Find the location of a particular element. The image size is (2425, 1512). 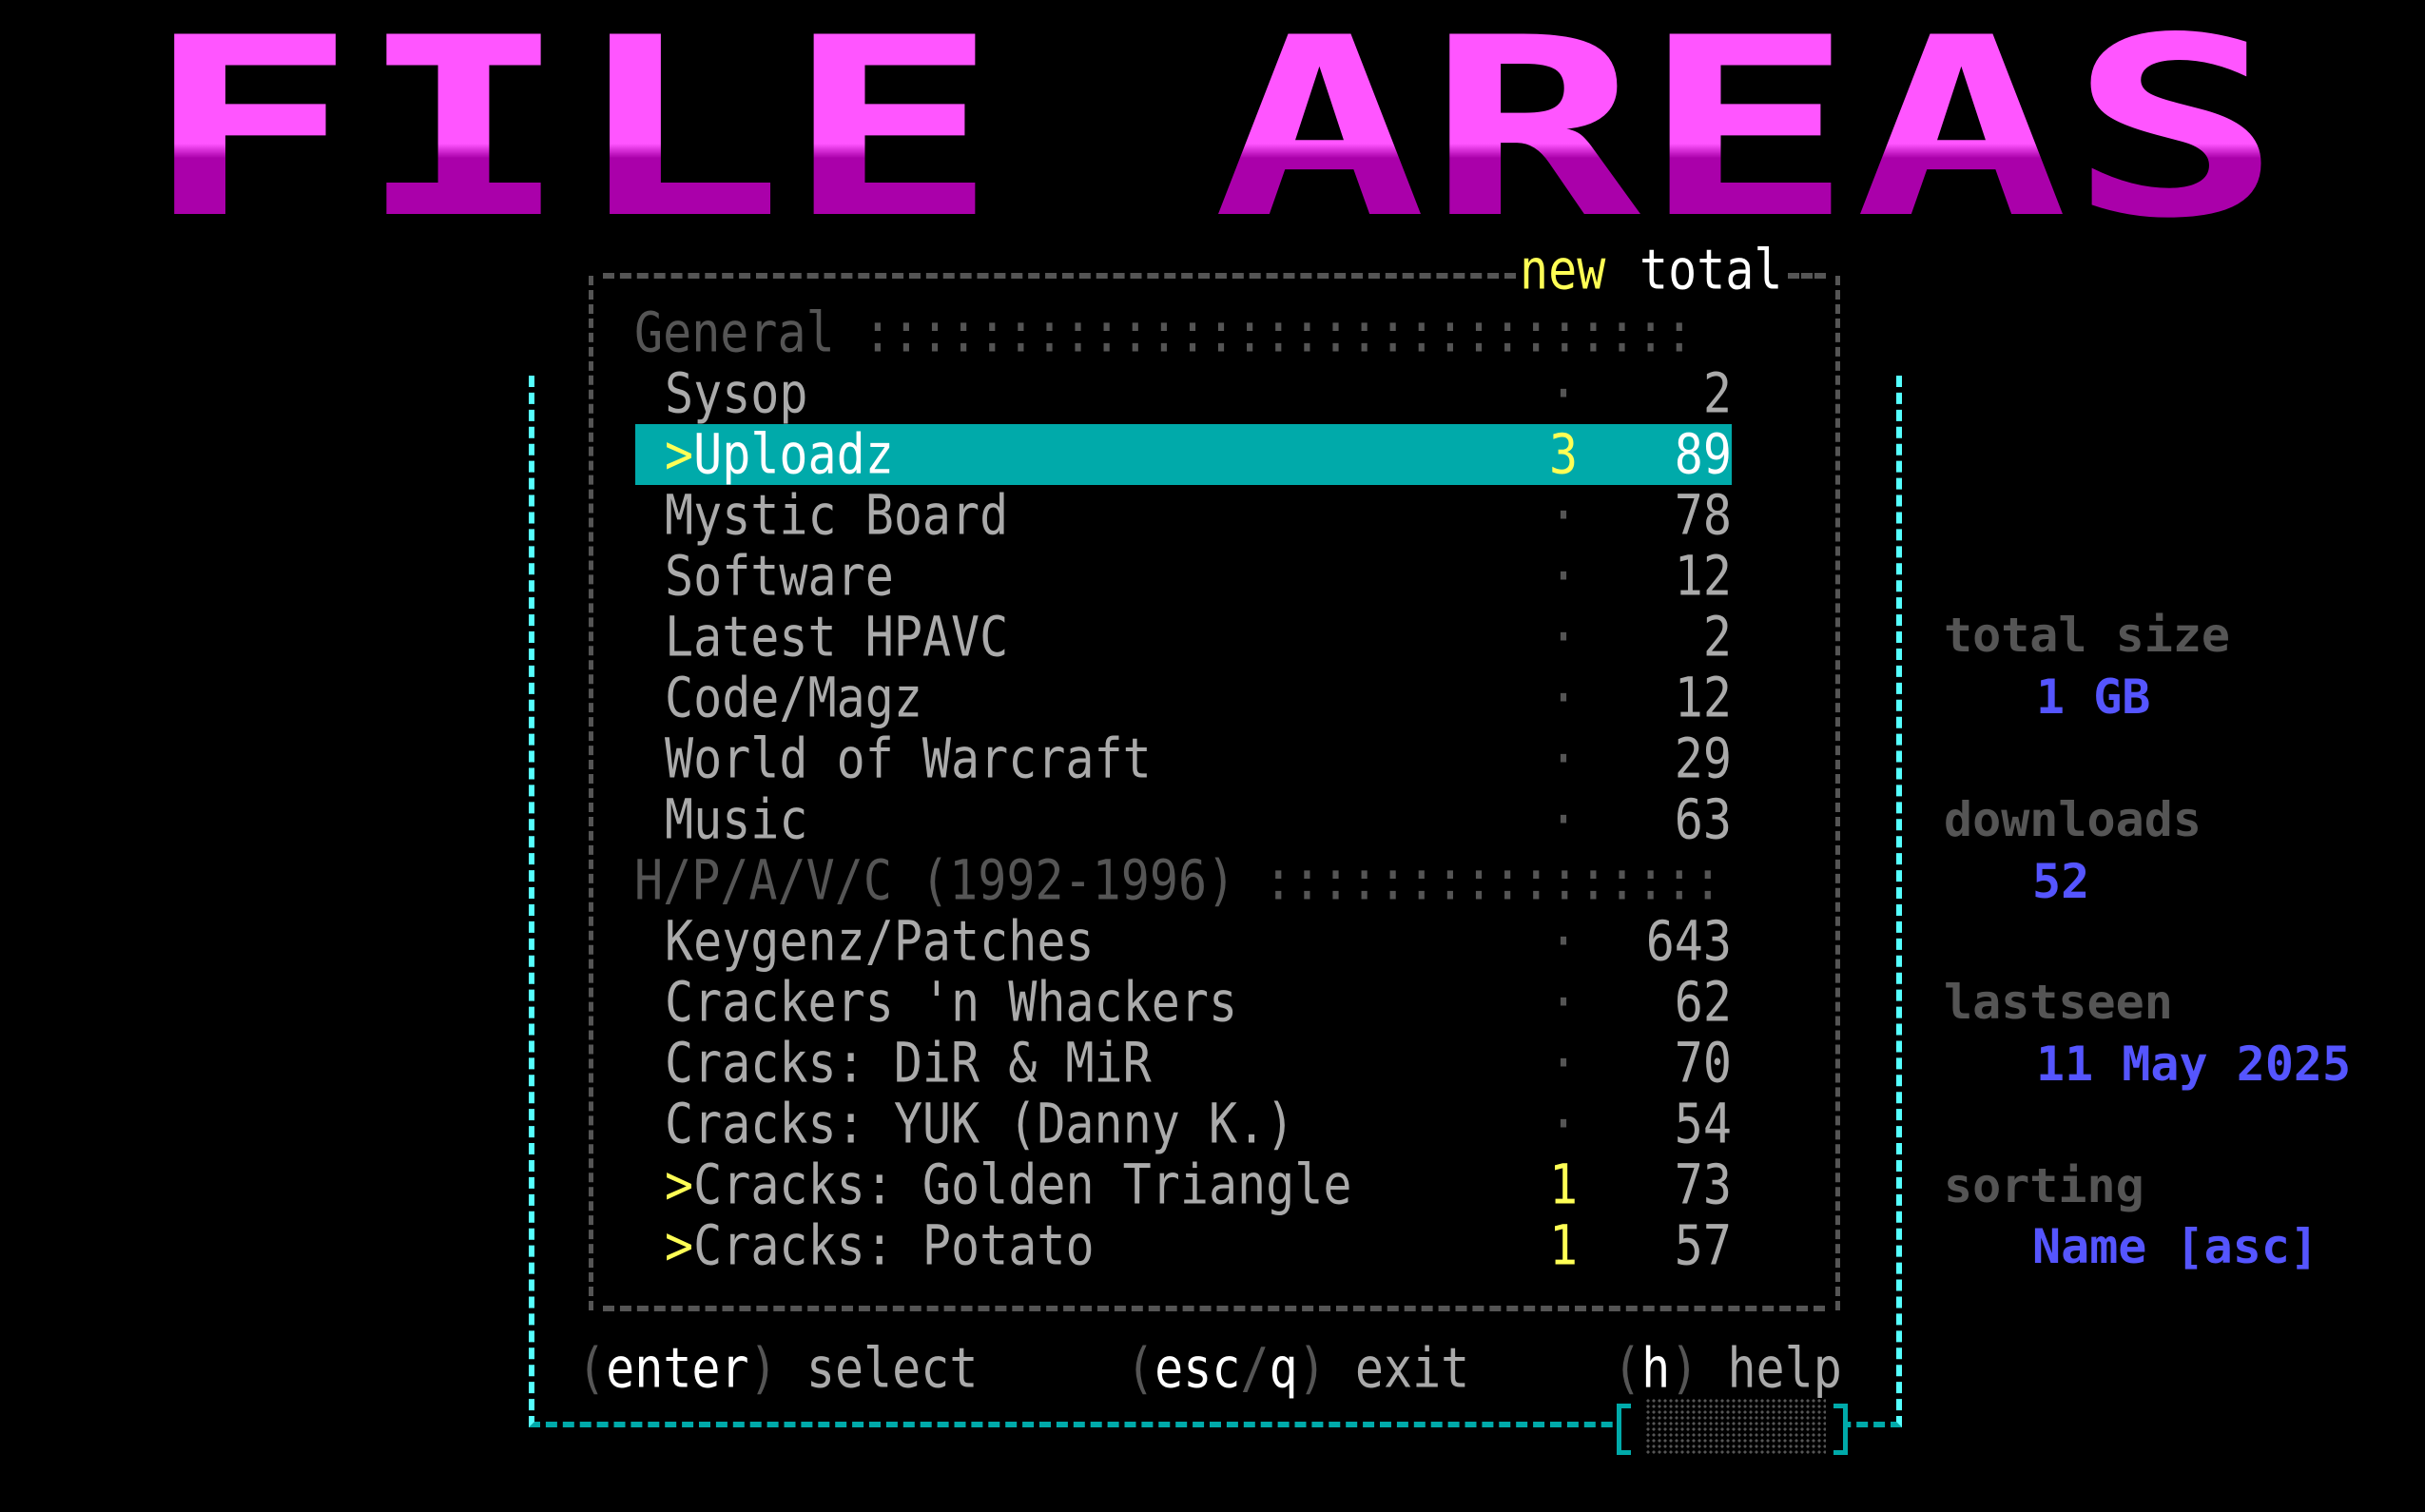

area-name: Keygenz/Patches is located at coordinates (880, 941).